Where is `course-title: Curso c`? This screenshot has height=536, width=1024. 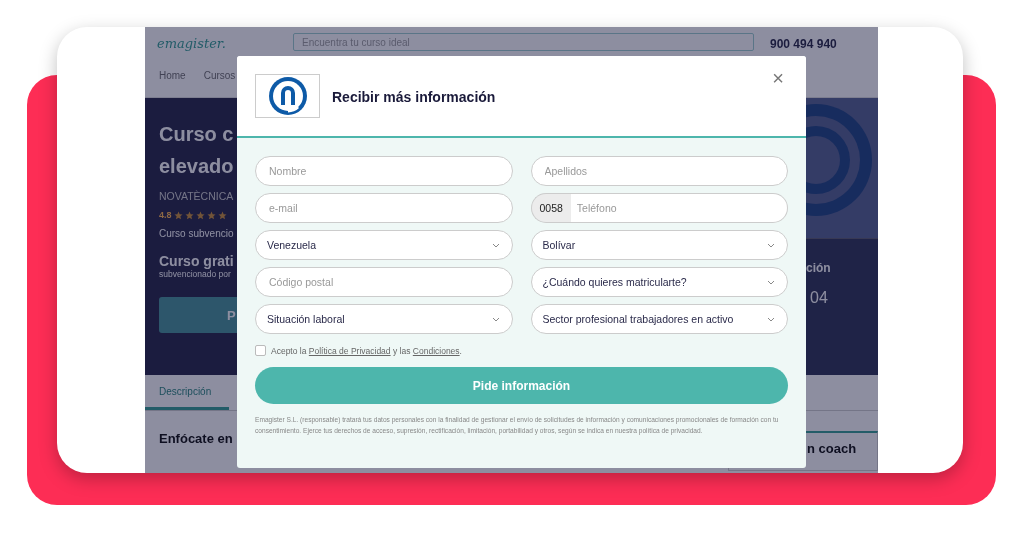 course-title: Curso c is located at coordinates (197, 134).